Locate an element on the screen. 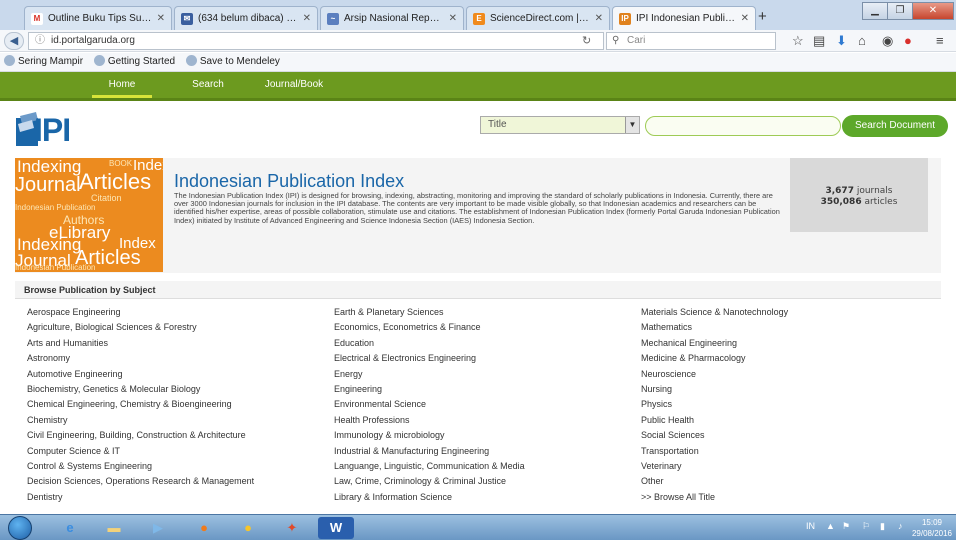  bookmark-sering-mampir: Sering Mampir is located at coordinates (44, 61).